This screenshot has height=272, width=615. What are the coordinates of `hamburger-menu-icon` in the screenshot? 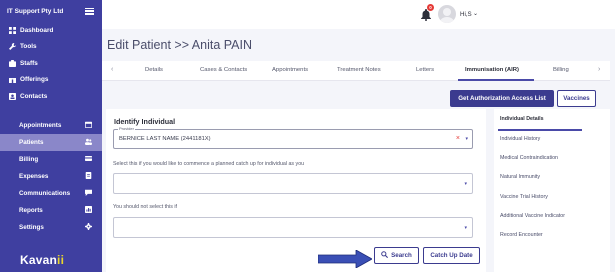 It's located at (89, 11).